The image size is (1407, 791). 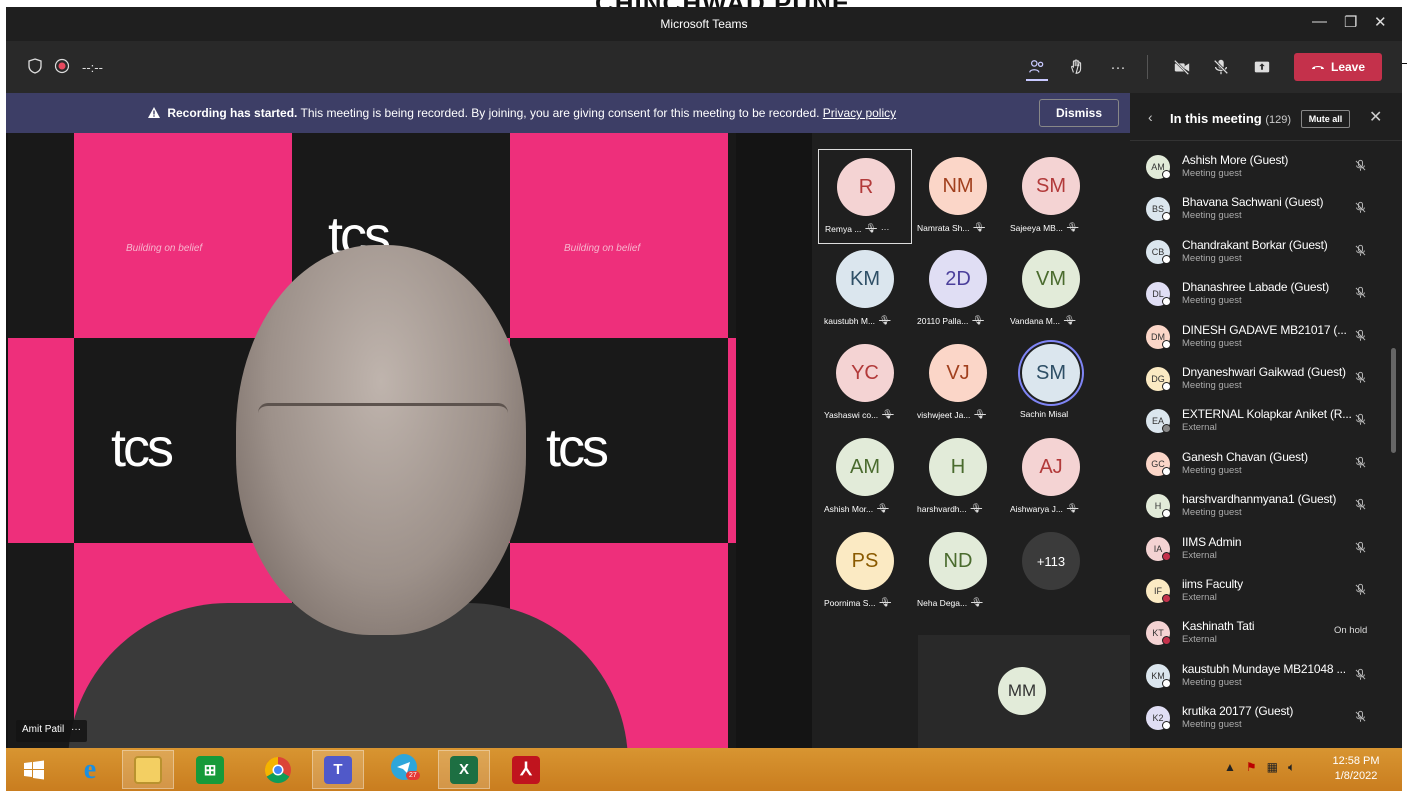 I want to click on mute-all-button: Mute all, so click(x=1325, y=119).